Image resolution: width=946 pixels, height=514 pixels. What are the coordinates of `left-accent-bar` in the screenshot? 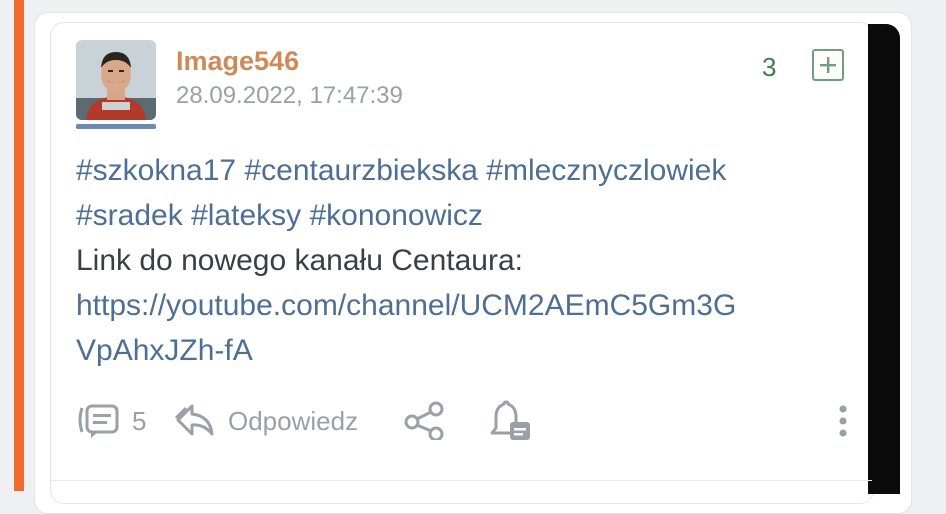 It's located at (19, 245).